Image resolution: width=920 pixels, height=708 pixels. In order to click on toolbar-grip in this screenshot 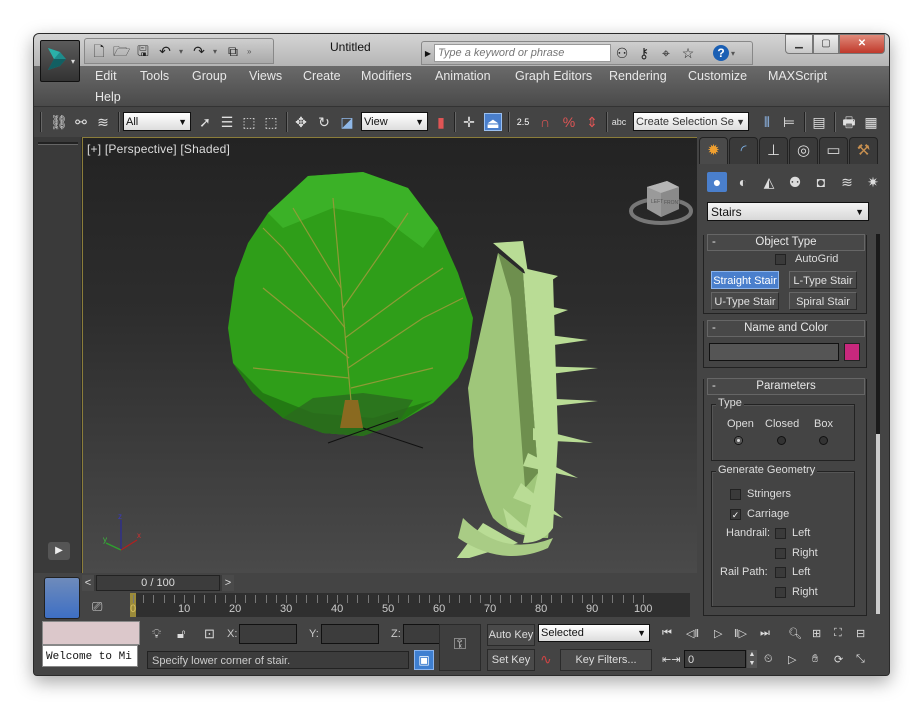, I will do `click(41, 122)`.